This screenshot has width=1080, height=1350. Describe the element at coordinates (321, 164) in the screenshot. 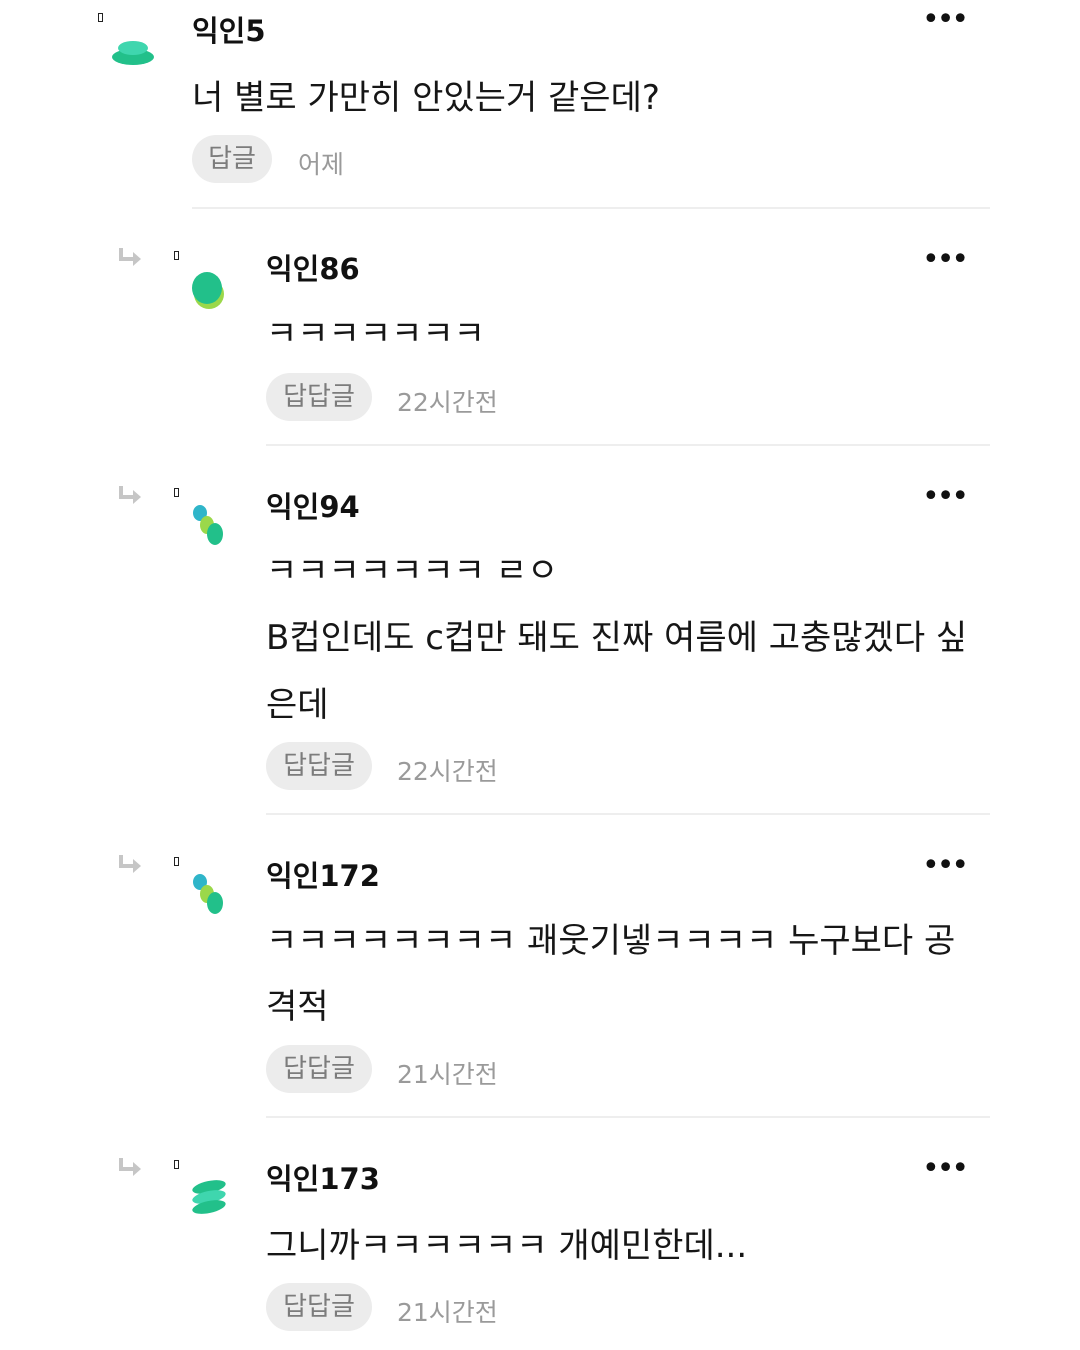

I see `comment-time: 어제` at that location.